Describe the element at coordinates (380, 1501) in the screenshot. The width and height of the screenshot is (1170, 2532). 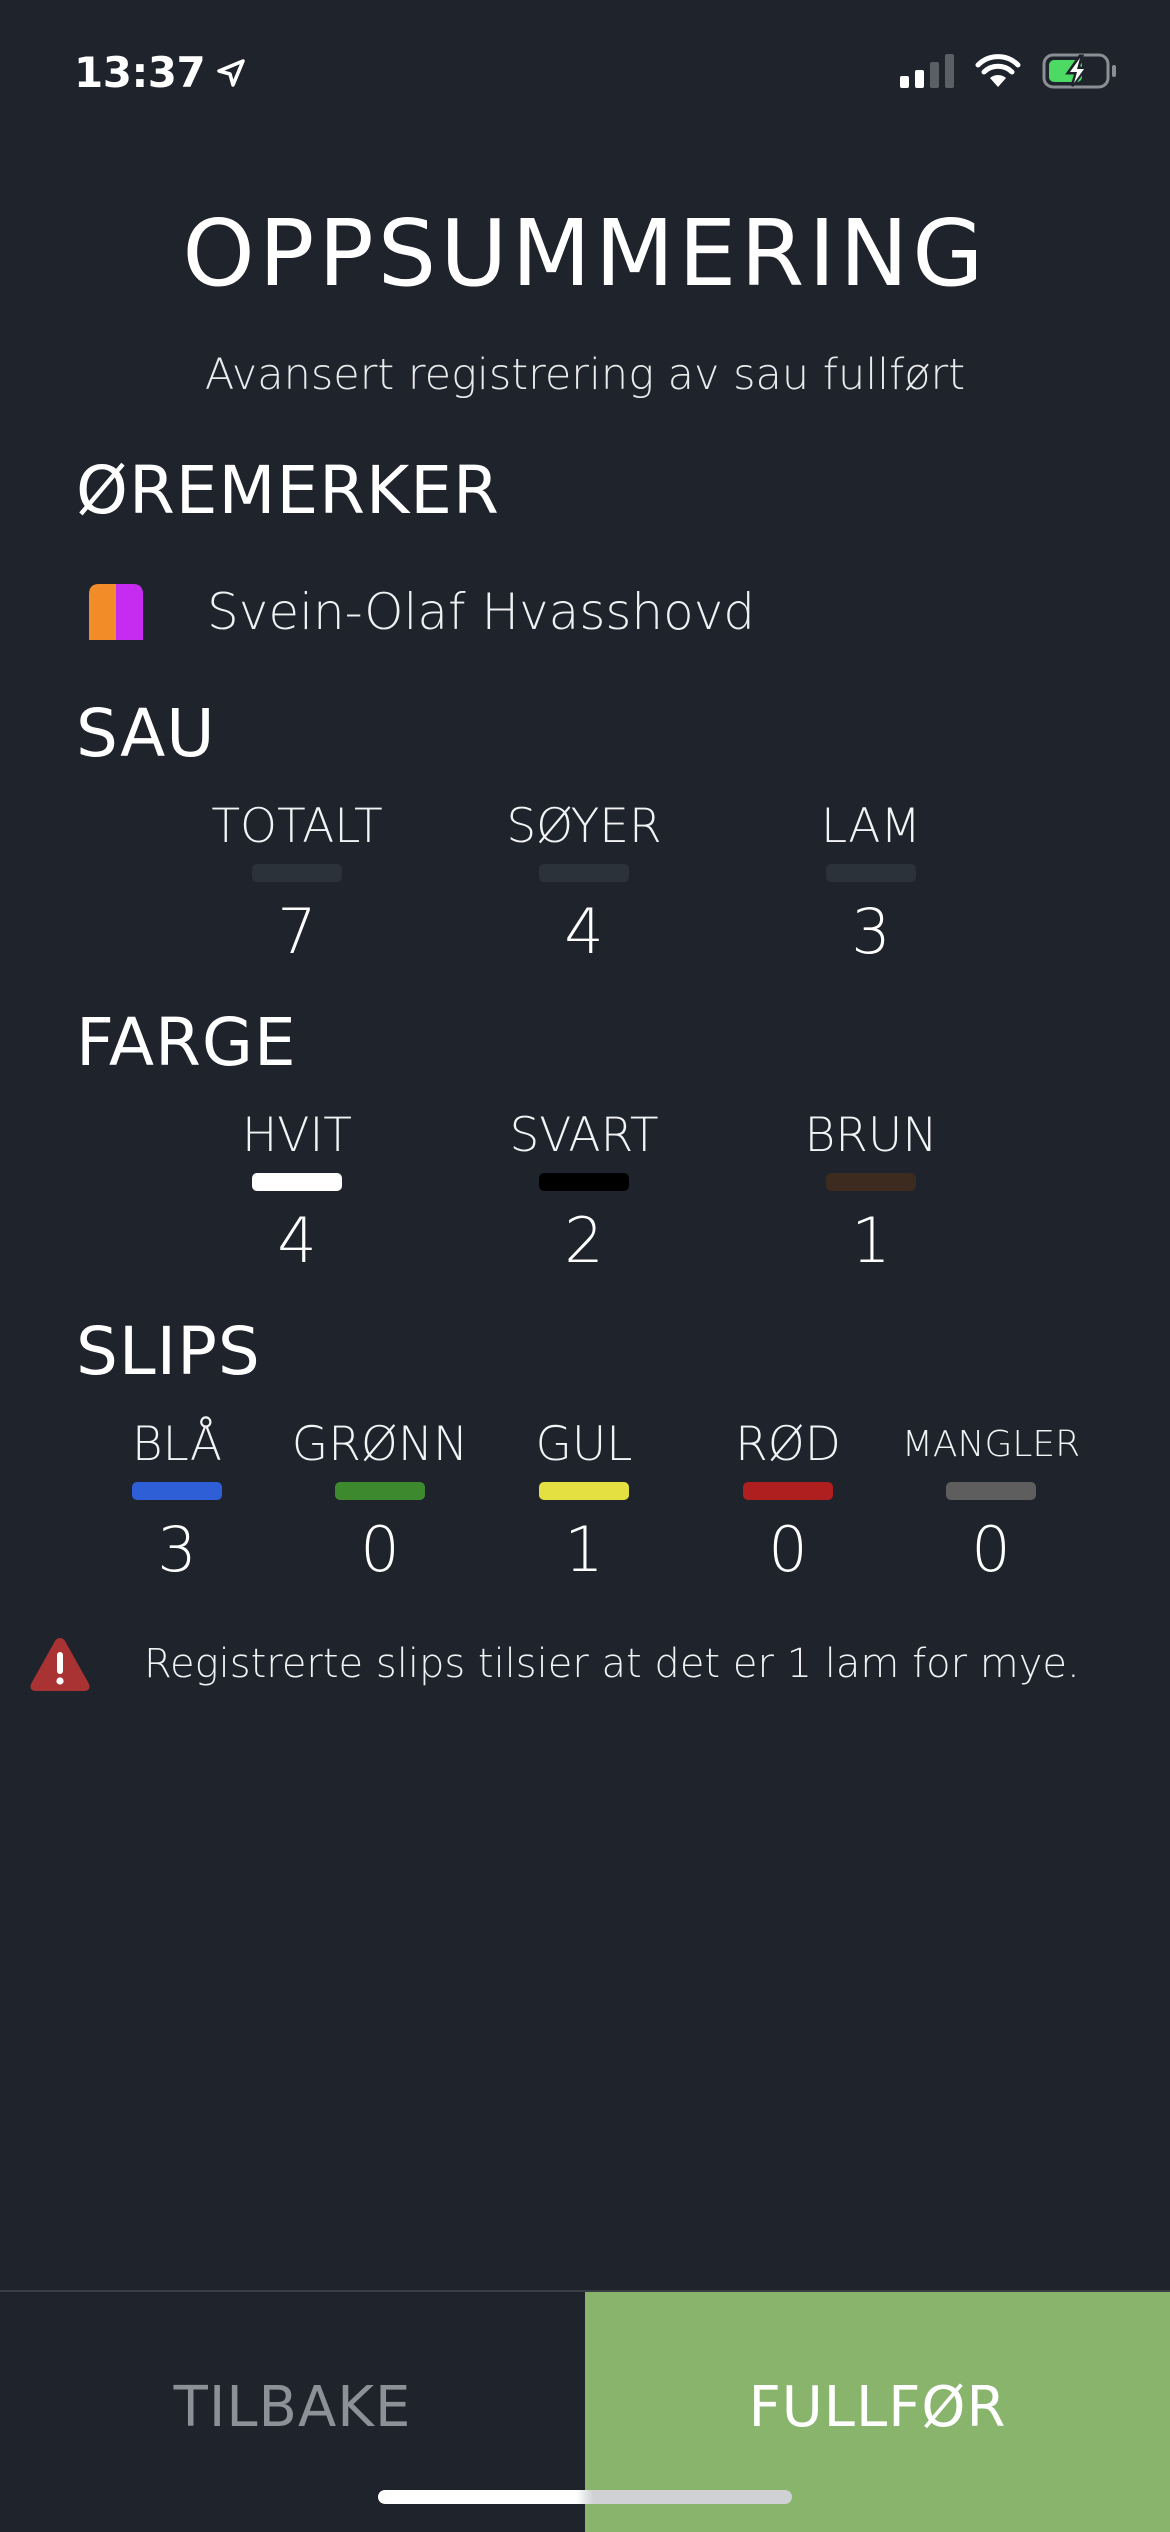
I see `stat-tie-green: GRØNN 0` at that location.